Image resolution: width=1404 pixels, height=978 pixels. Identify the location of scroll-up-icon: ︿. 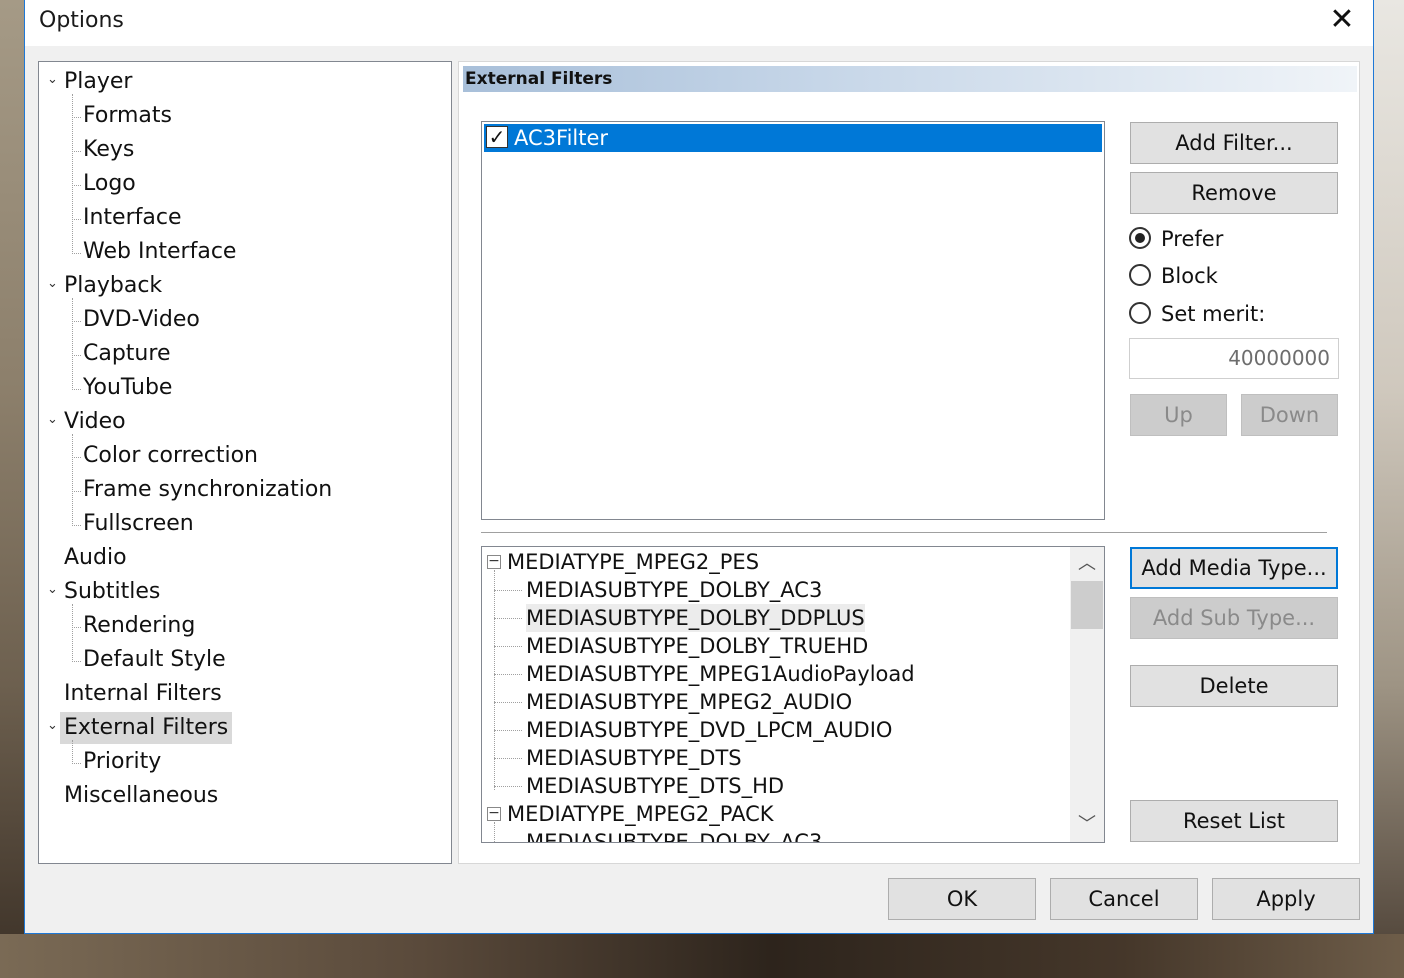
(1087, 564).